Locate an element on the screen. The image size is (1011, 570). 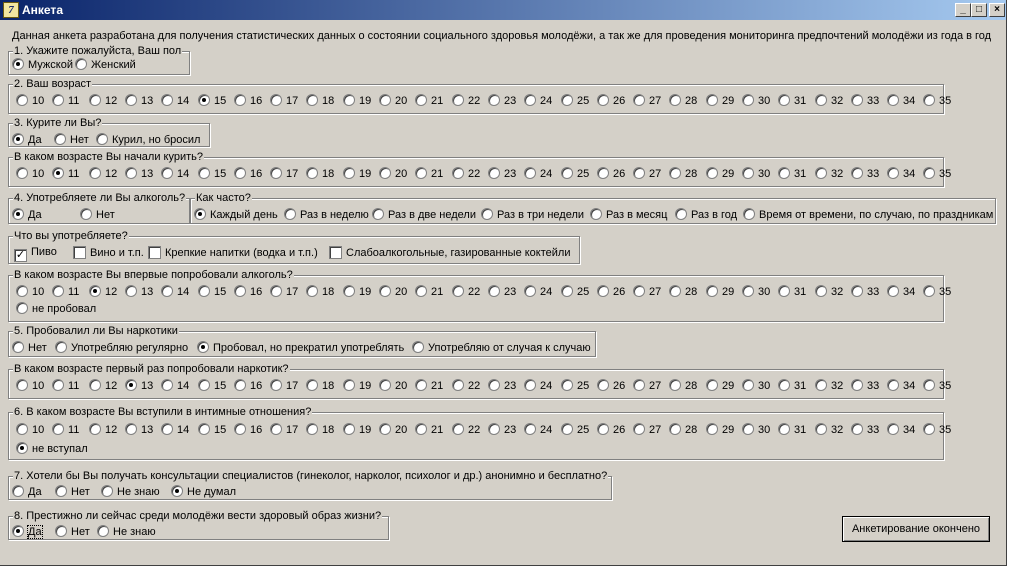
q4c-option: 14 is located at coordinates (175, 292).